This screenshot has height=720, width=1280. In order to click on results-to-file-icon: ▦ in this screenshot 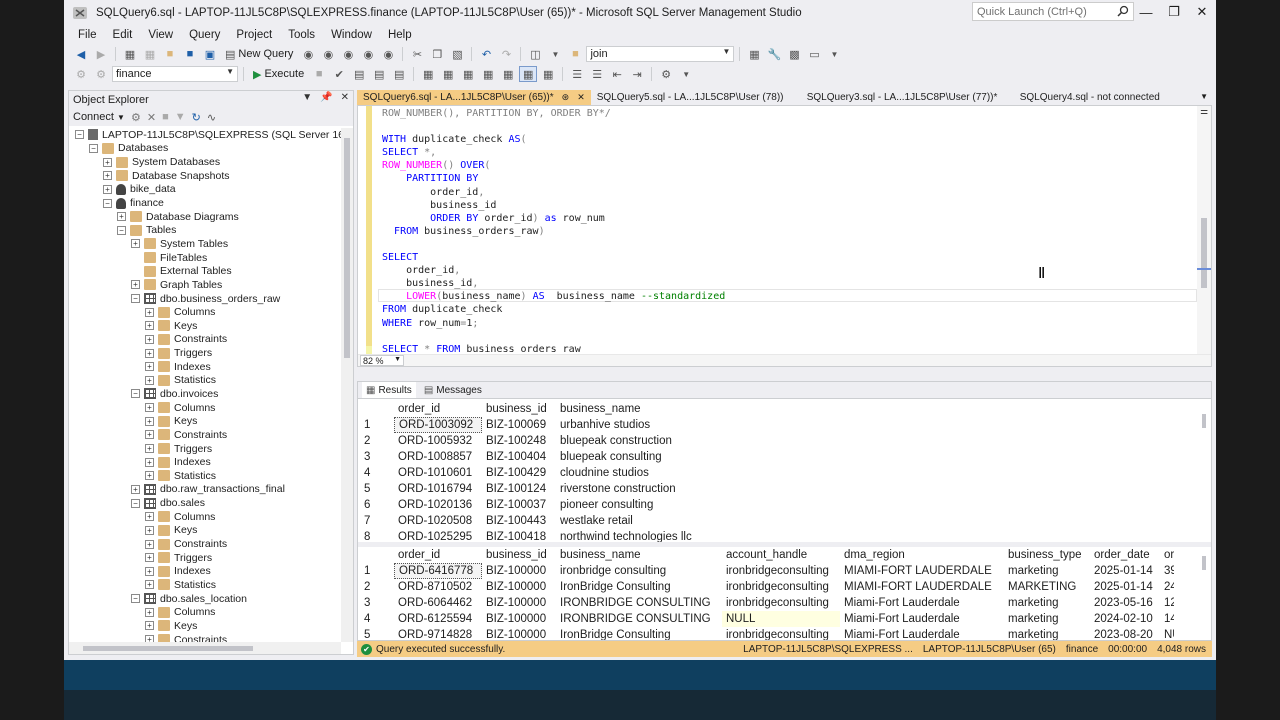, I will do `click(548, 74)`.